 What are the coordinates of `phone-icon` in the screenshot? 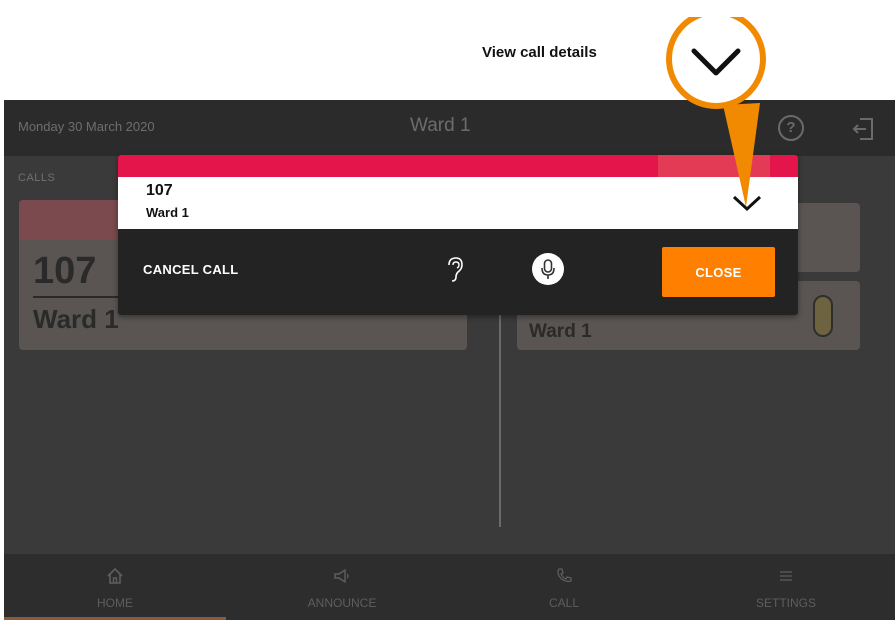 It's located at (564, 576).